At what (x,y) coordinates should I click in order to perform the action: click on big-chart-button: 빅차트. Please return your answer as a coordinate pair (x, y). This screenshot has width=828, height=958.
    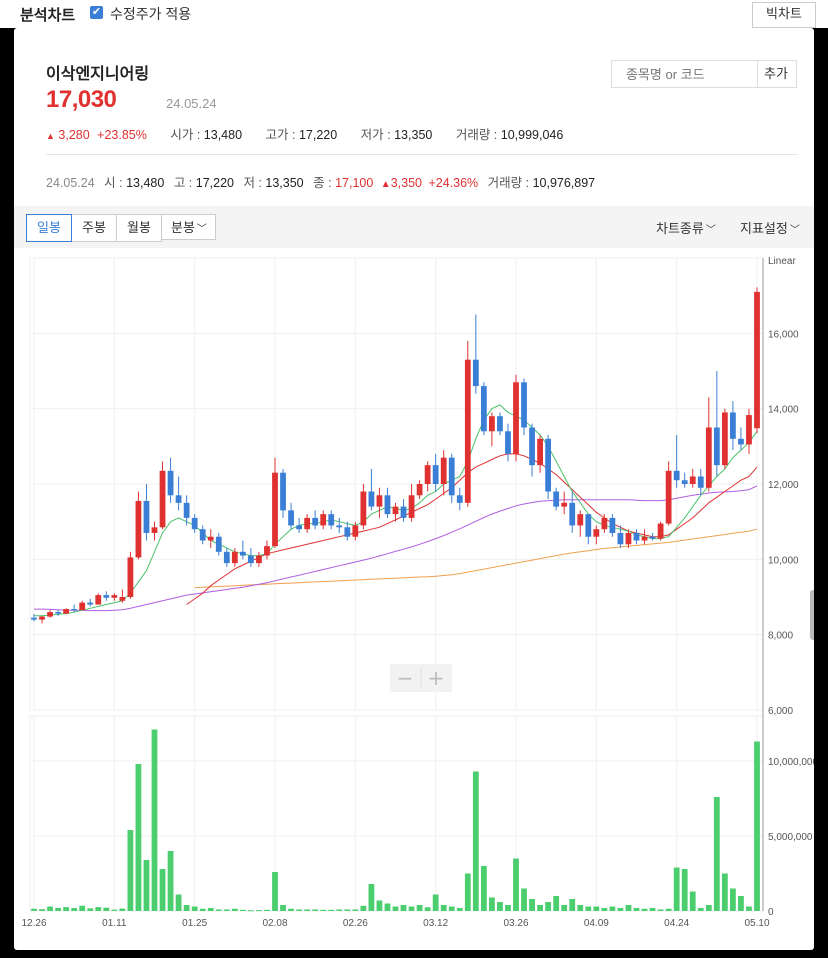
    Looking at the image, I should click on (784, 15).